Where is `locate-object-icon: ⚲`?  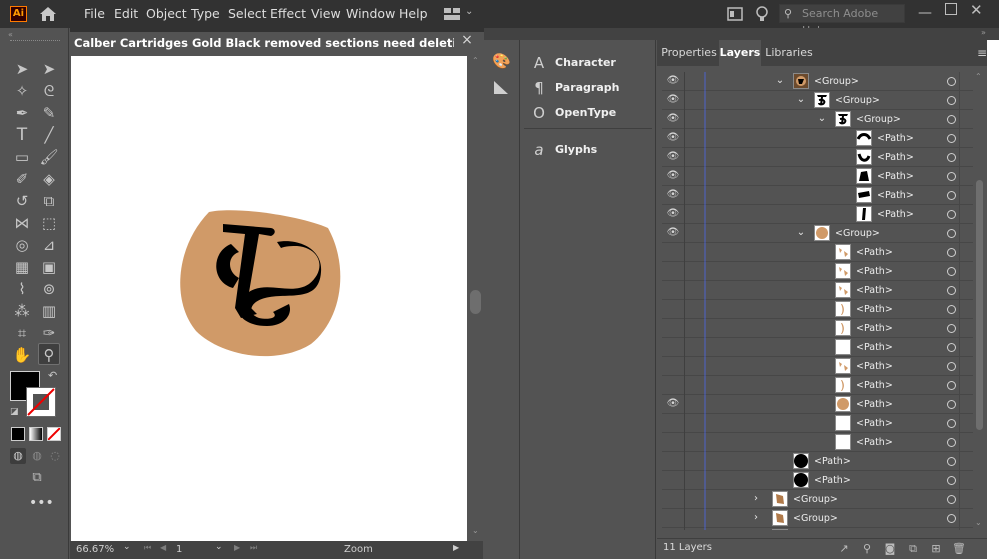
locate-object-icon: ⚲ is located at coordinates (867, 549).